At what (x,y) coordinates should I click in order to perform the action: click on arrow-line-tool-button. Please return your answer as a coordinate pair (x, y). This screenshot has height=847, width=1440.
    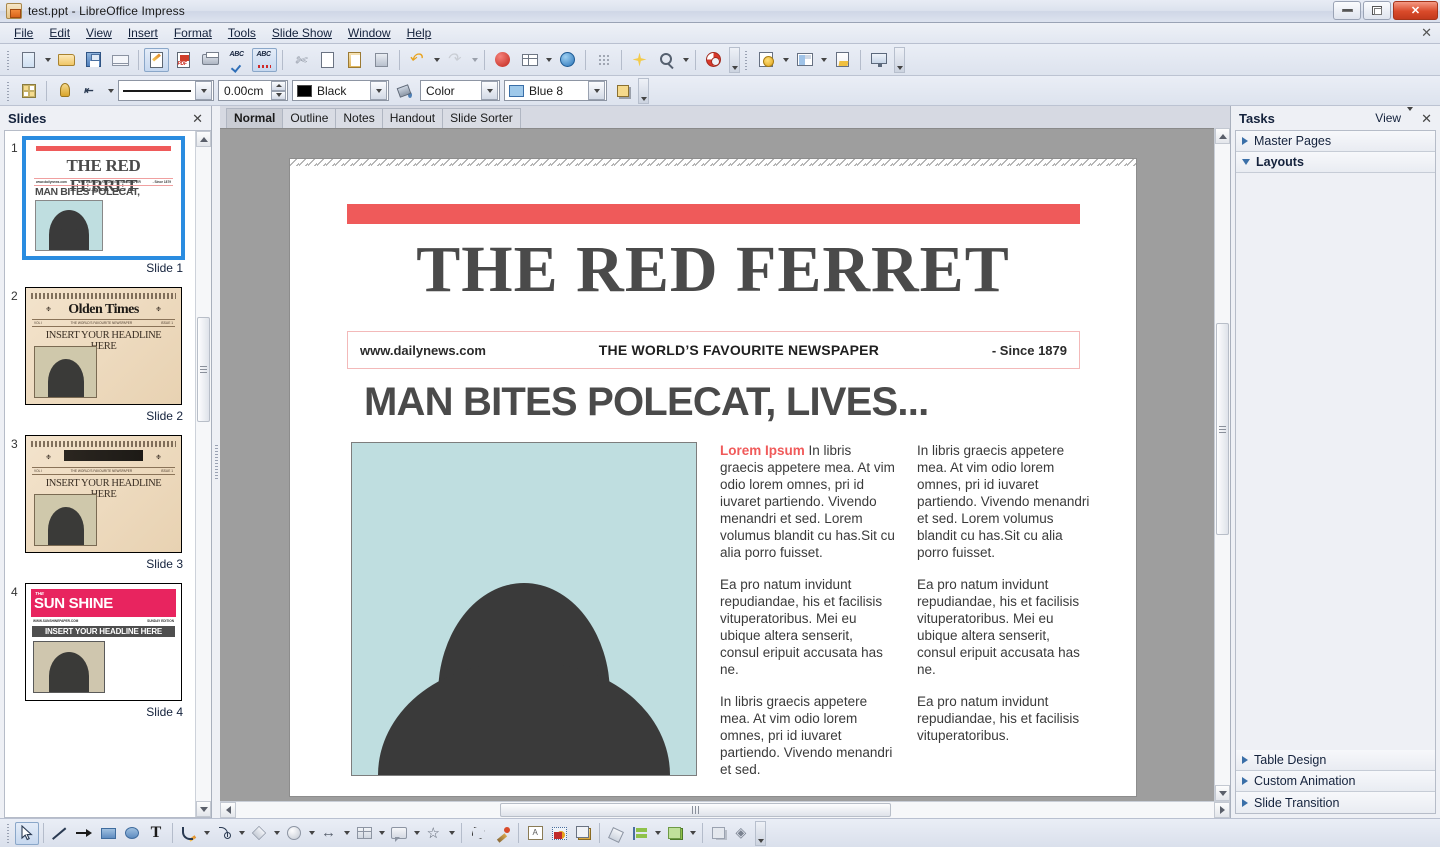
    Looking at the image, I should click on (84, 833).